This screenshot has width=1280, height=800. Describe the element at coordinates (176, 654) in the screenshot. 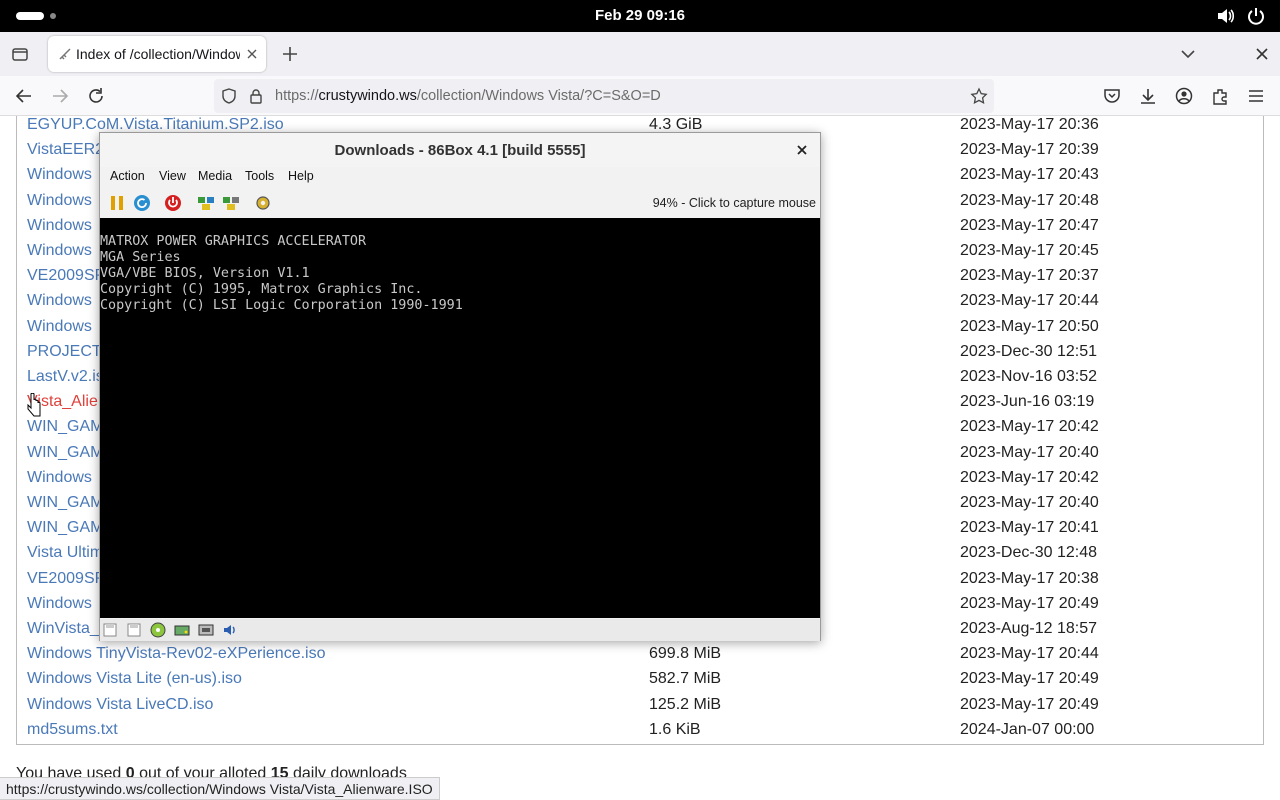

I see `file-link: Windows TinyVista-Rev02-eXPerience.iso` at that location.